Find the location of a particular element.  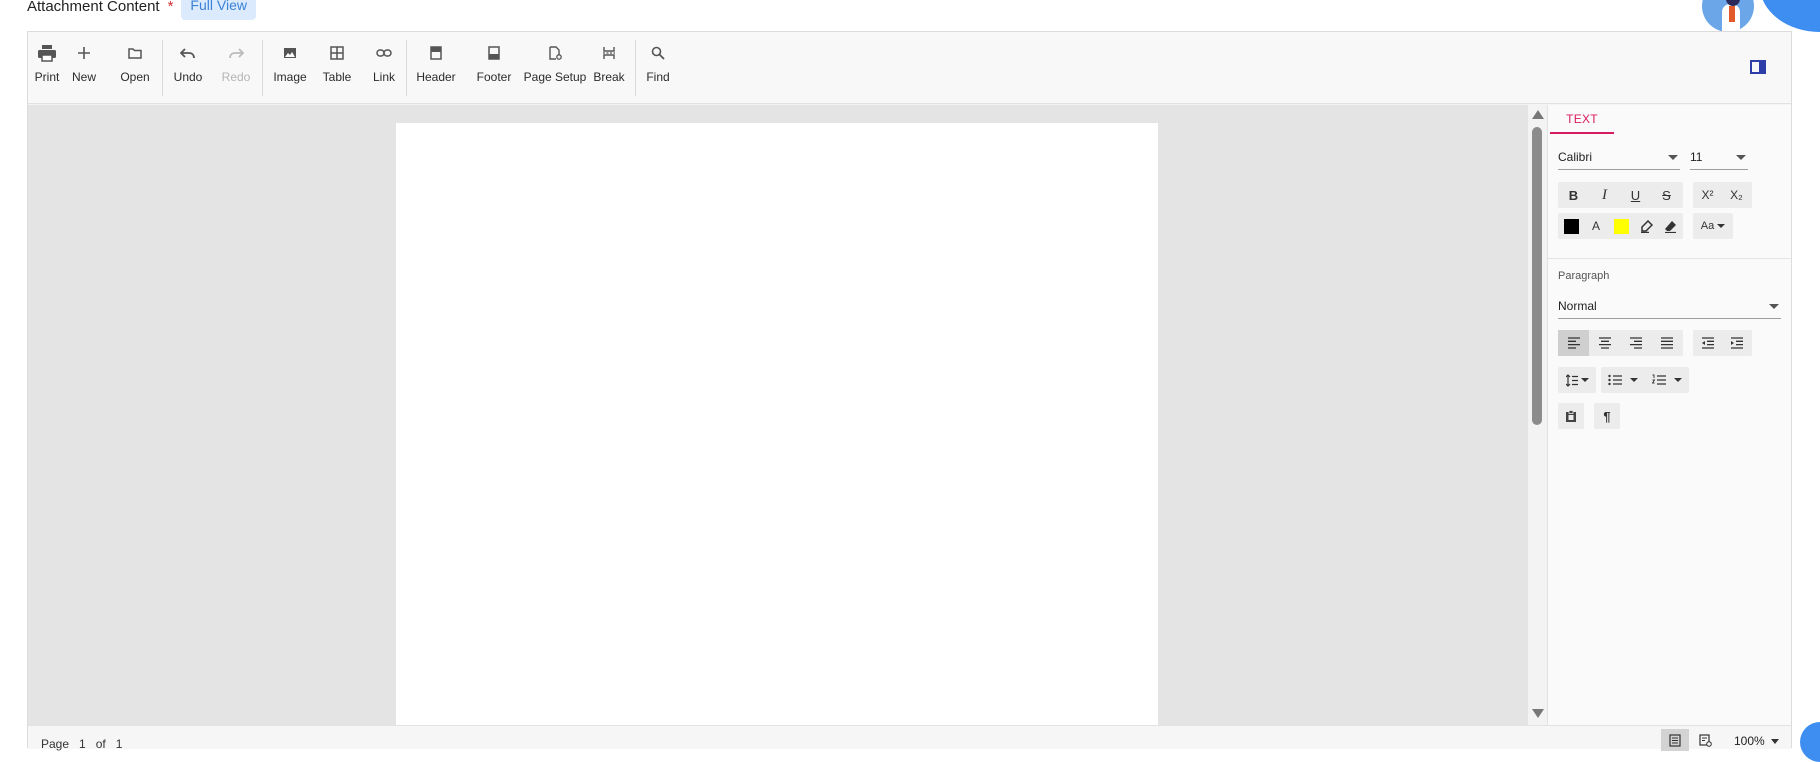

paragraph-style-select: Normal is located at coordinates (1669, 307).